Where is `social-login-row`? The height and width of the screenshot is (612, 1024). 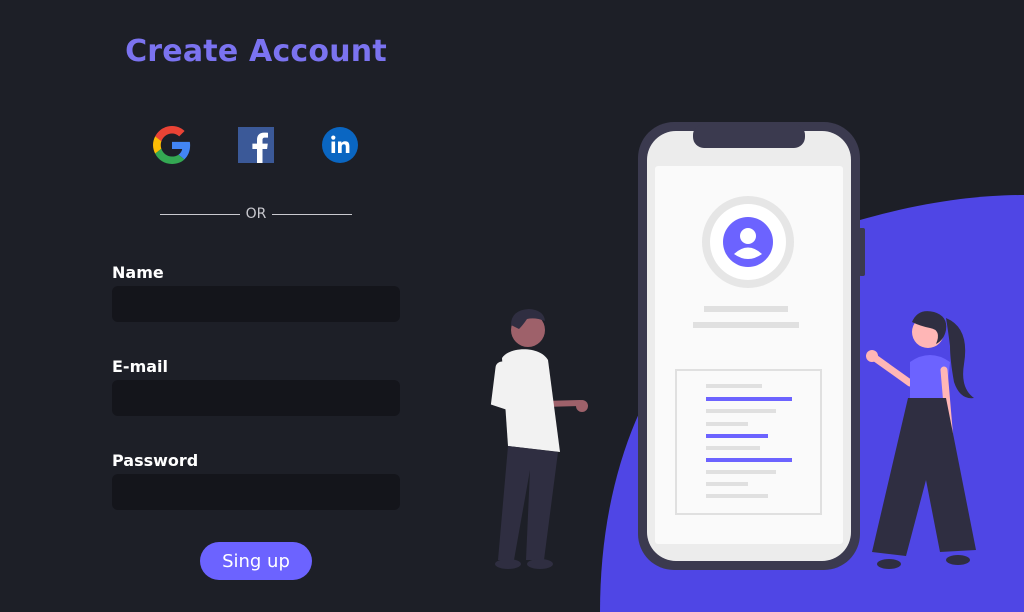
social-login-row is located at coordinates (256, 146).